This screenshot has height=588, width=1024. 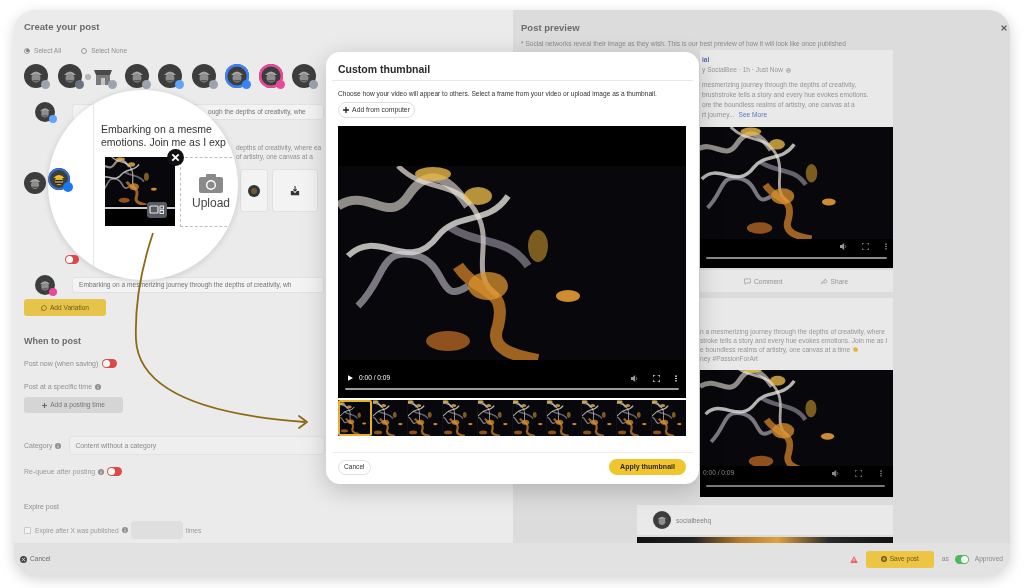 What do you see at coordinates (140, 191) in the screenshot?
I see `video-thumbnail` at bounding box center [140, 191].